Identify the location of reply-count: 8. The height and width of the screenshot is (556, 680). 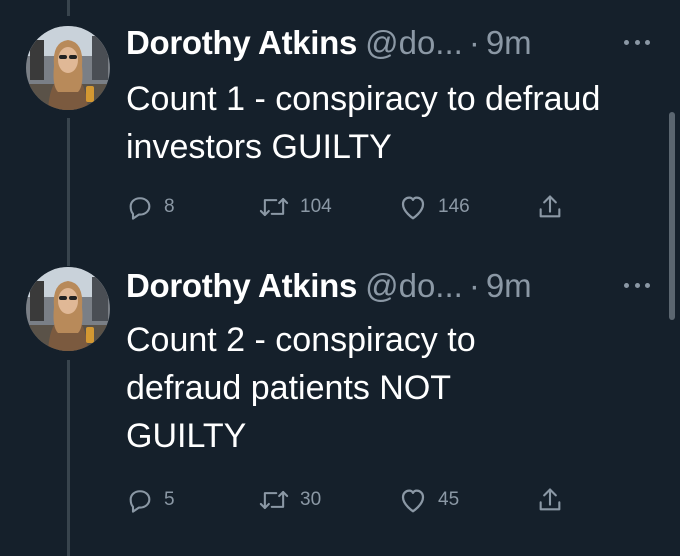
(169, 206).